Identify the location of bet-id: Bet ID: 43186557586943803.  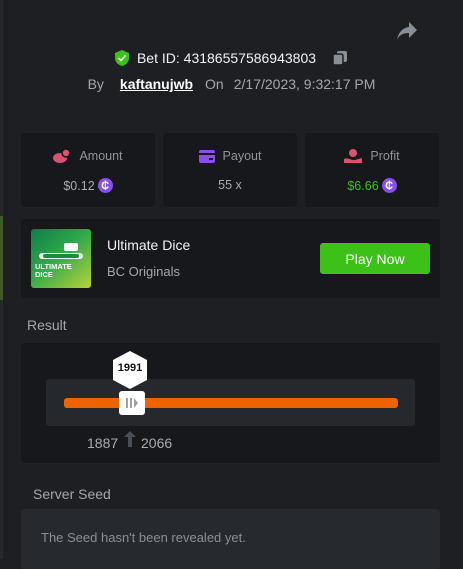
(226, 58).